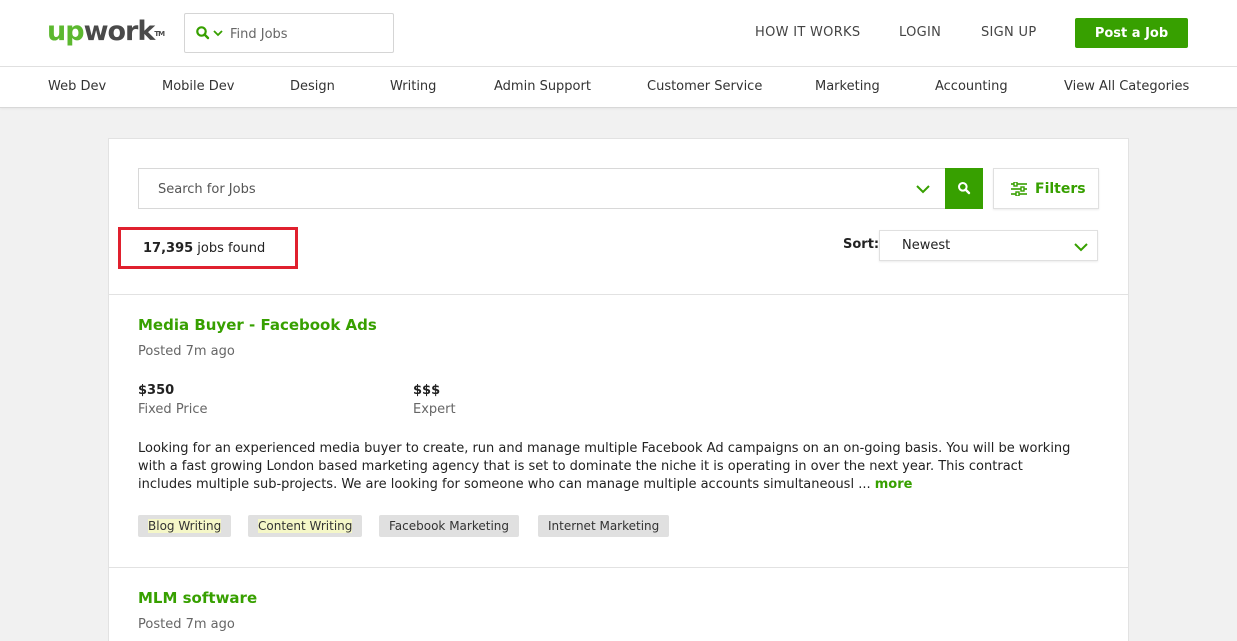 The height and width of the screenshot is (641, 1237). Describe the element at coordinates (971, 87) in the screenshot. I see `category-accounting: Accounting` at that location.